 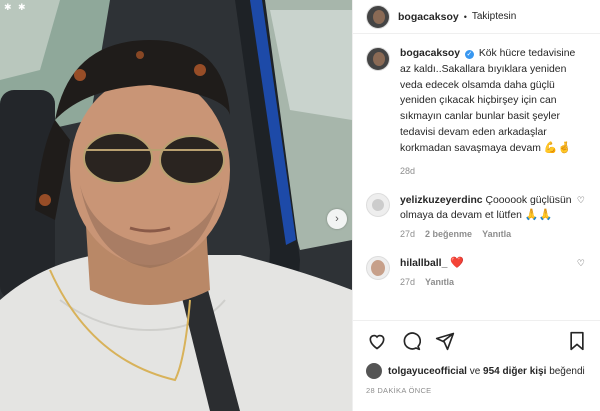 What do you see at coordinates (490, 282) in the screenshot?
I see `comment-meta: 27d Yanıtla` at bounding box center [490, 282].